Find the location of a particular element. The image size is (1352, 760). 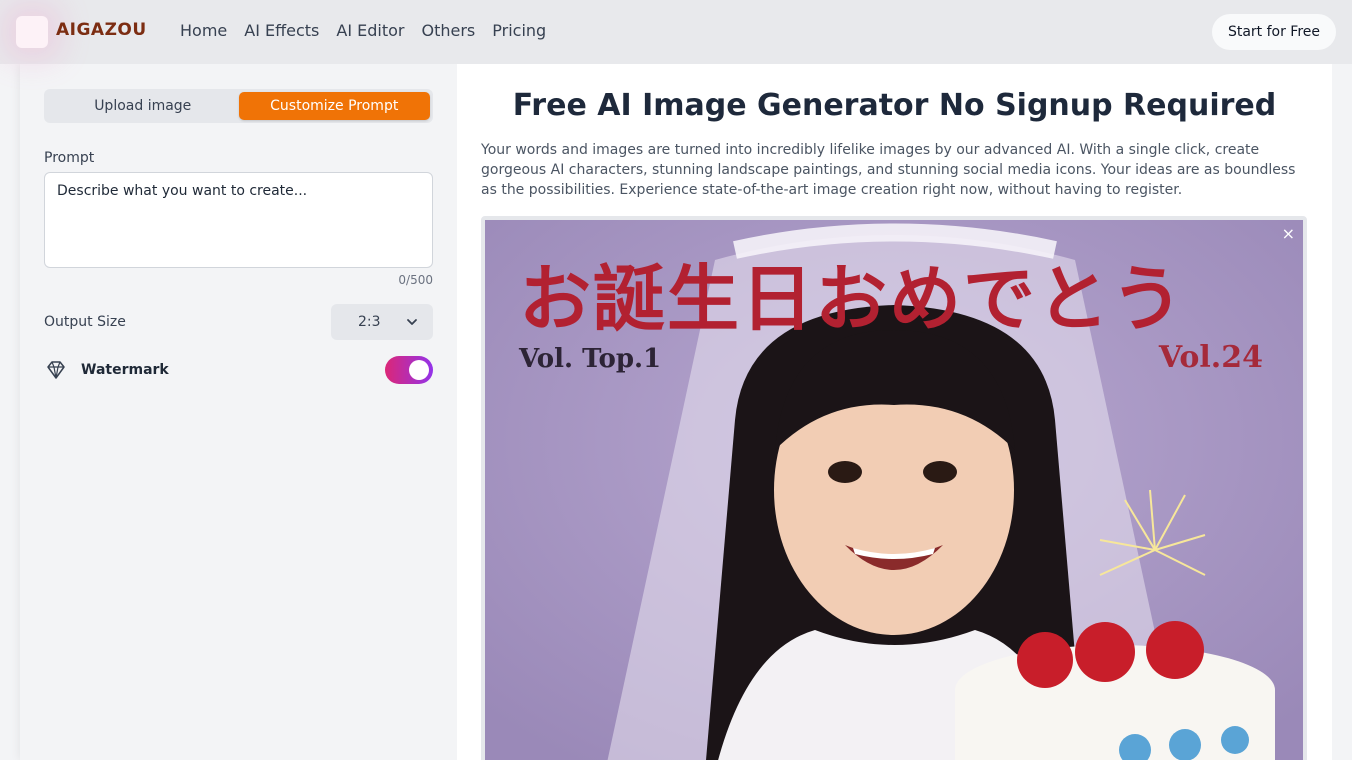

prompt-label: Prompt is located at coordinates (69, 158).